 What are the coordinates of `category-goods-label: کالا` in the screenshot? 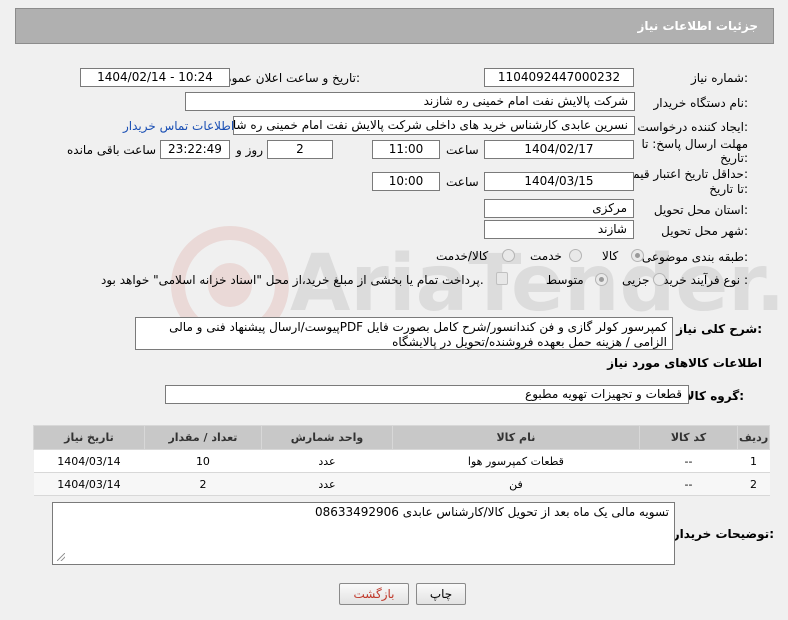 It's located at (610, 256).